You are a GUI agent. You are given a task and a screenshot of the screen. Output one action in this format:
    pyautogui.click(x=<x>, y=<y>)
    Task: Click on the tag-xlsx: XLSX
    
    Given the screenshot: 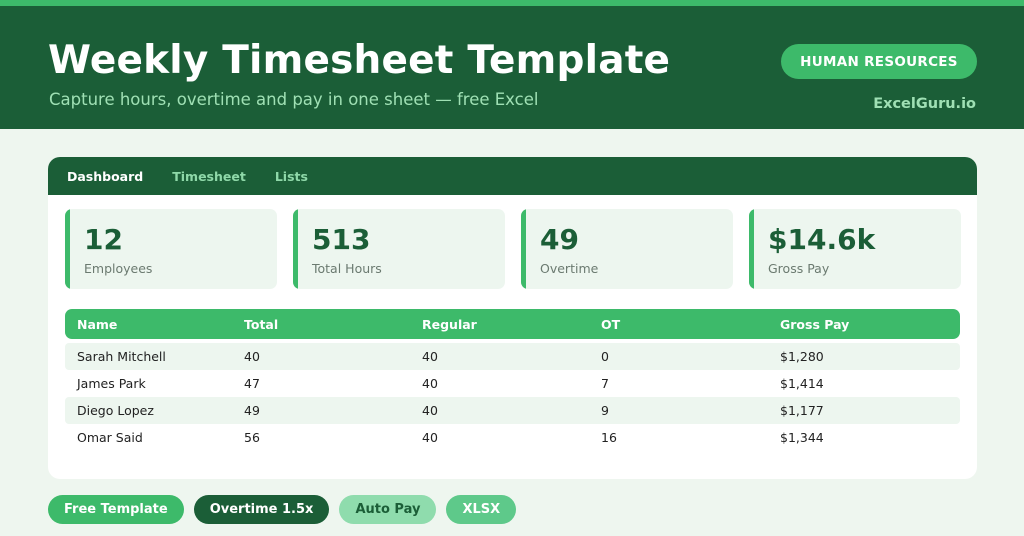 What is the action you would take?
    pyautogui.click(x=481, y=509)
    